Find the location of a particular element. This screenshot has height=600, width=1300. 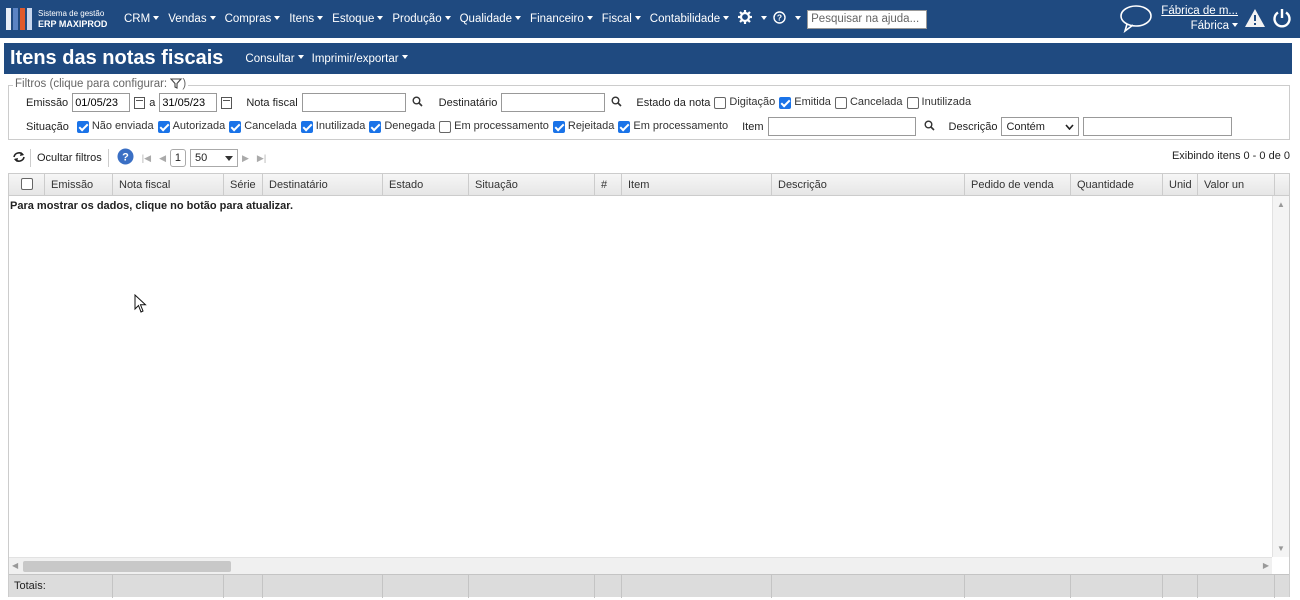

col-unid: Unid is located at coordinates (1180, 185).